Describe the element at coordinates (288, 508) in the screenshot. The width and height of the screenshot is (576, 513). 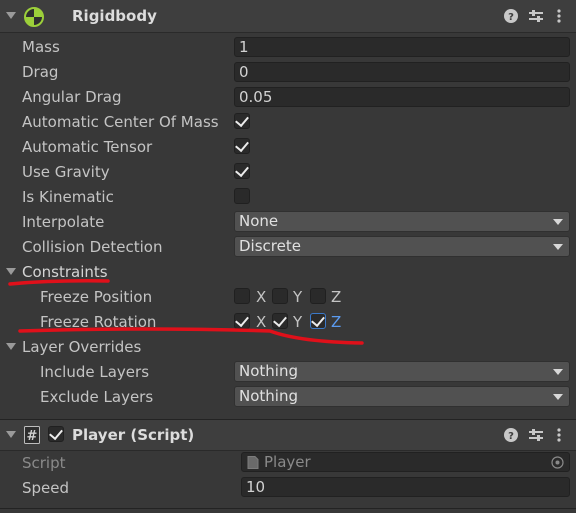
I see `divider` at that location.